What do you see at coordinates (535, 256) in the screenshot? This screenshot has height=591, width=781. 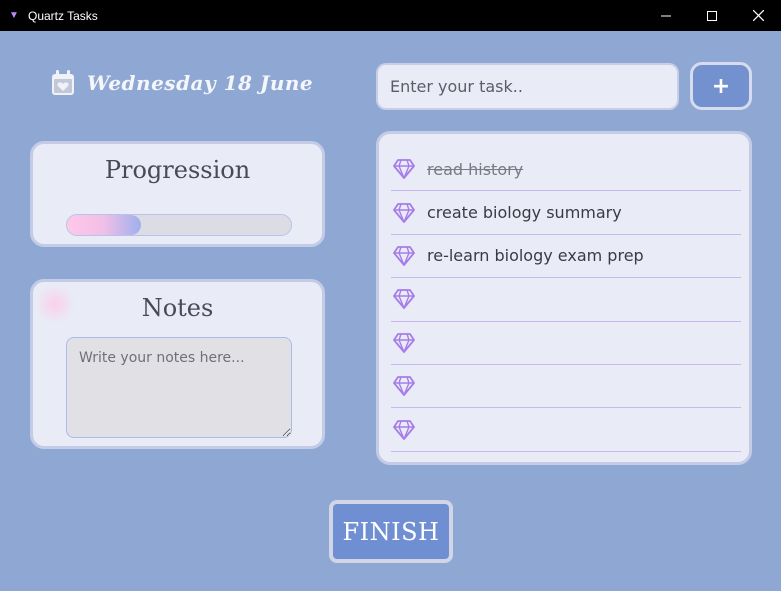 I see `task-text: re-learn biology exam prep` at bounding box center [535, 256].